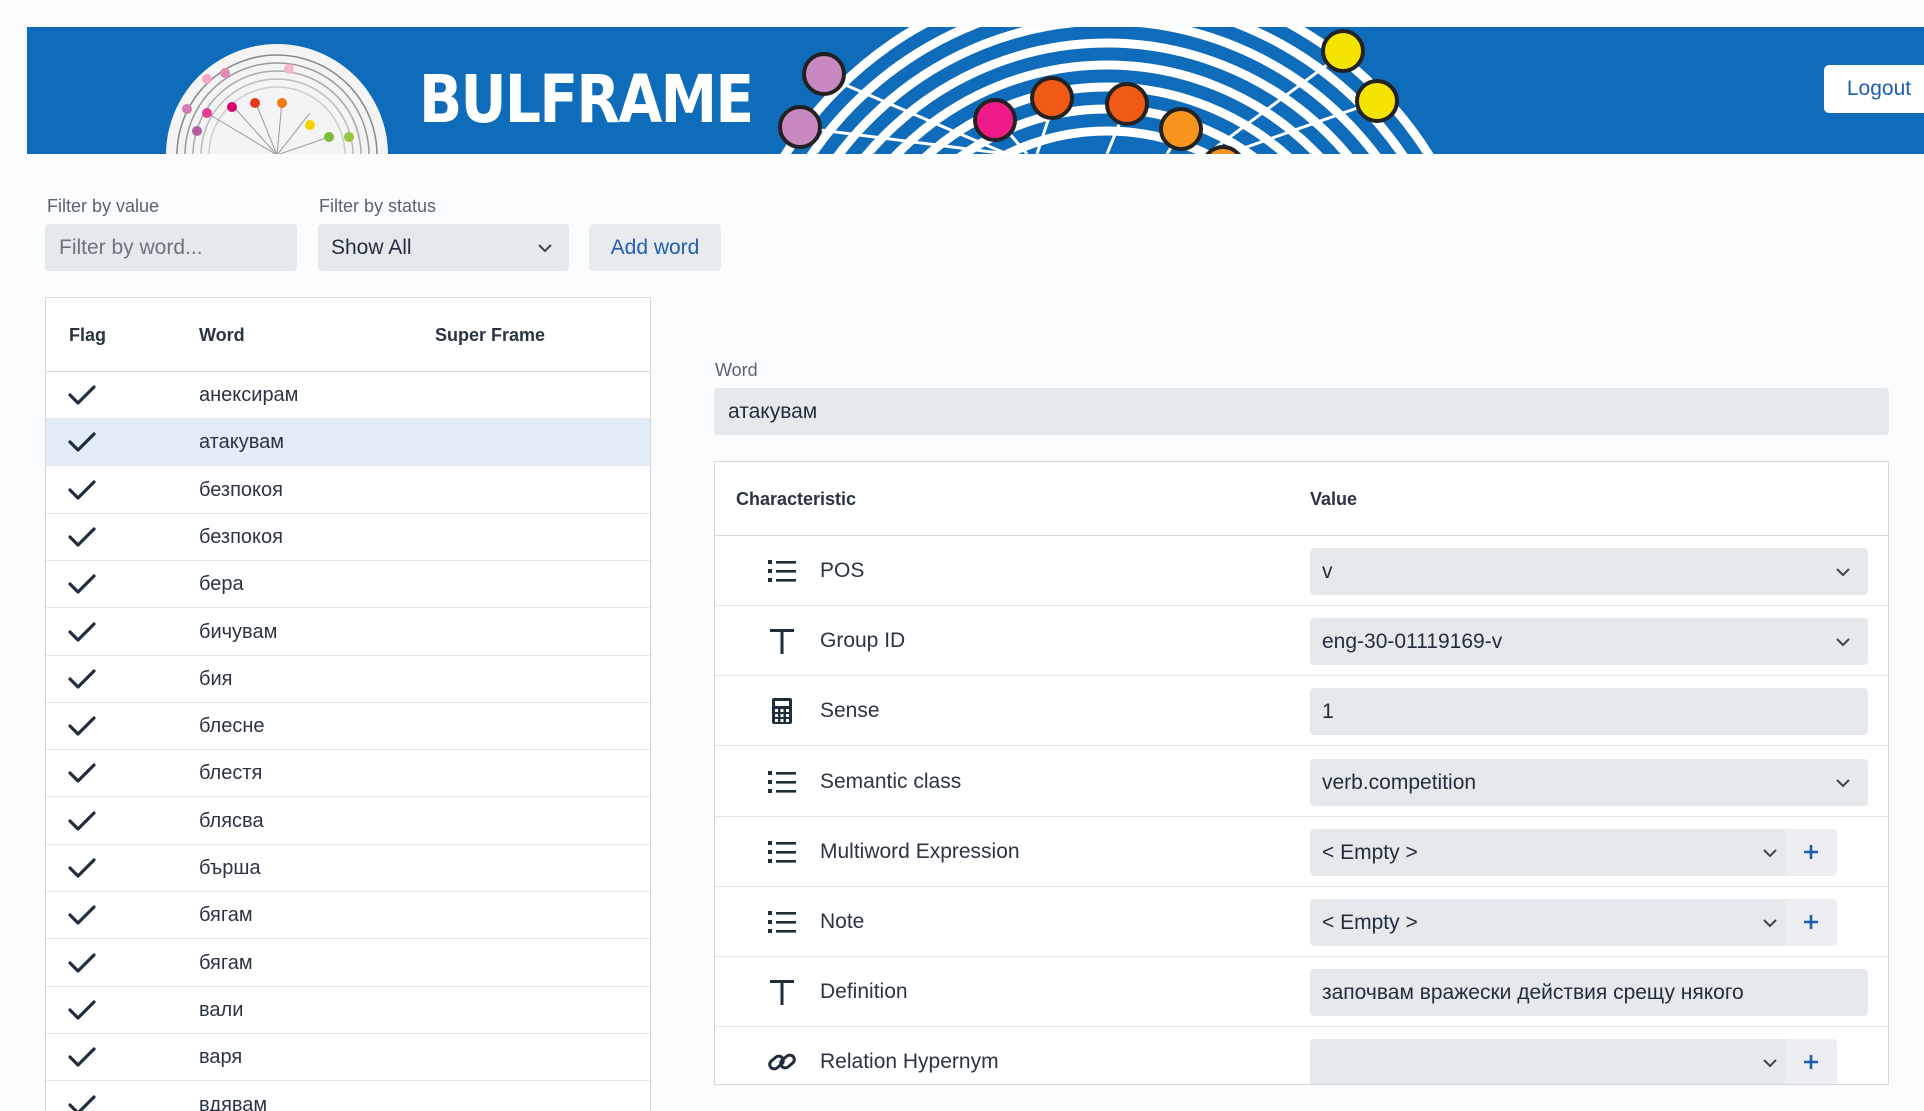  Describe the element at coordinates (1301, 499) in the screenshot. I see `characteristics-table-header: Characteristic Value` at that location.